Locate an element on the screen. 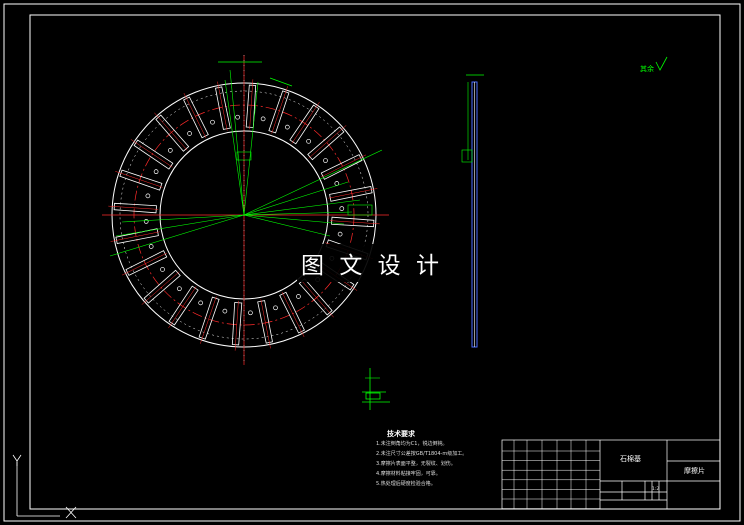 Image resolution: width=744 pixels, height=525 pixels. roughness-symbol-icon is located at coordinates (661, 63).